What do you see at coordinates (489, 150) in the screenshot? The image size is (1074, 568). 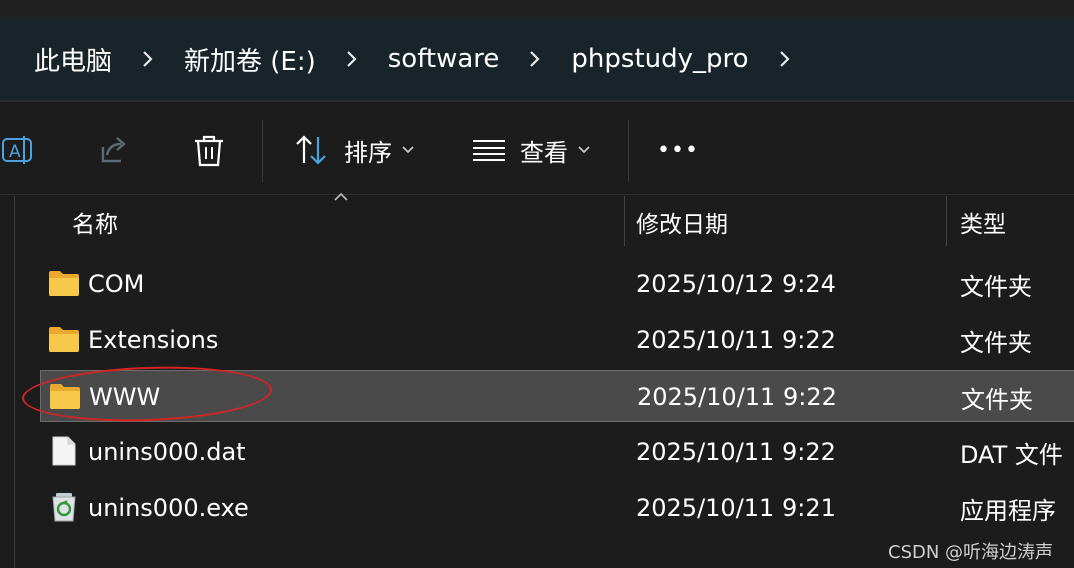 I see `view-list-icon` at bounding box center [489, 150].